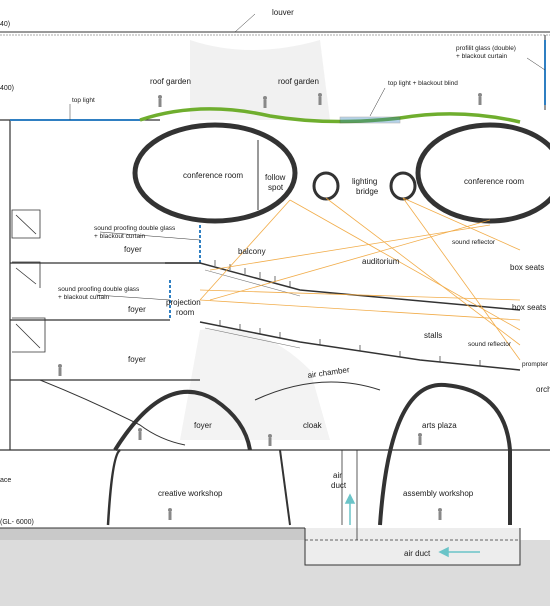 This screenshot has width=550, height=611. Describe the element at coordinates (84, 297) in the screenshot. I see `label-sound-proofing-2b: + blackout curtain` at that location.